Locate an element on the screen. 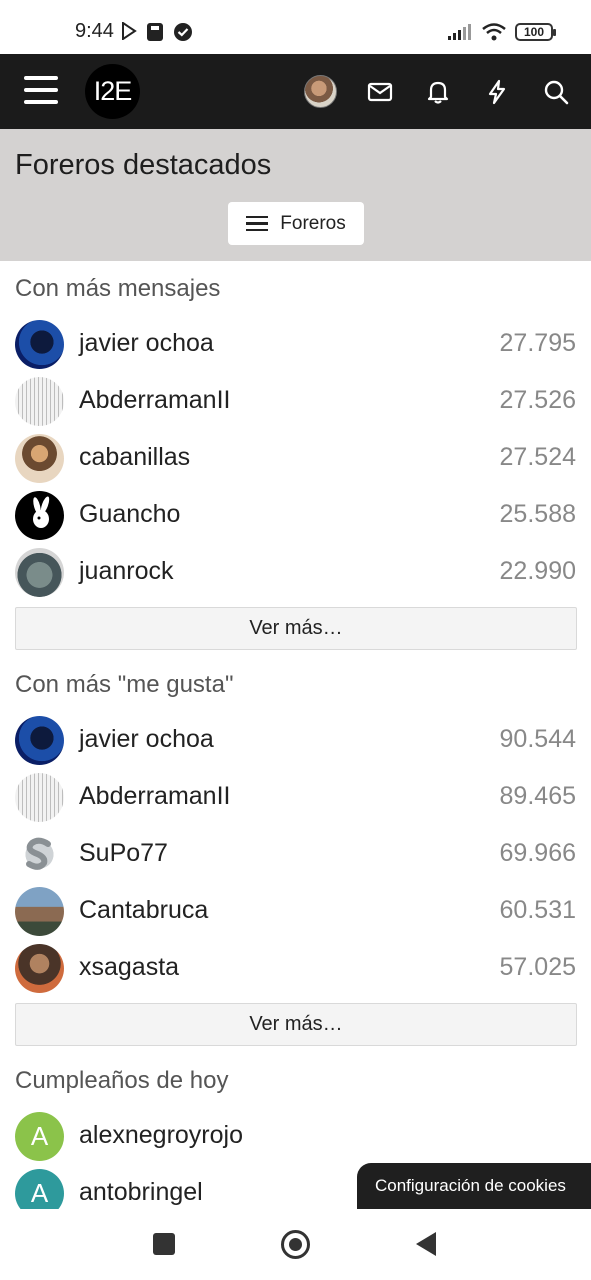 The width and height of the screenshot is (591, 1280). member-count: 27.795 is located at coordinates (537, 343).